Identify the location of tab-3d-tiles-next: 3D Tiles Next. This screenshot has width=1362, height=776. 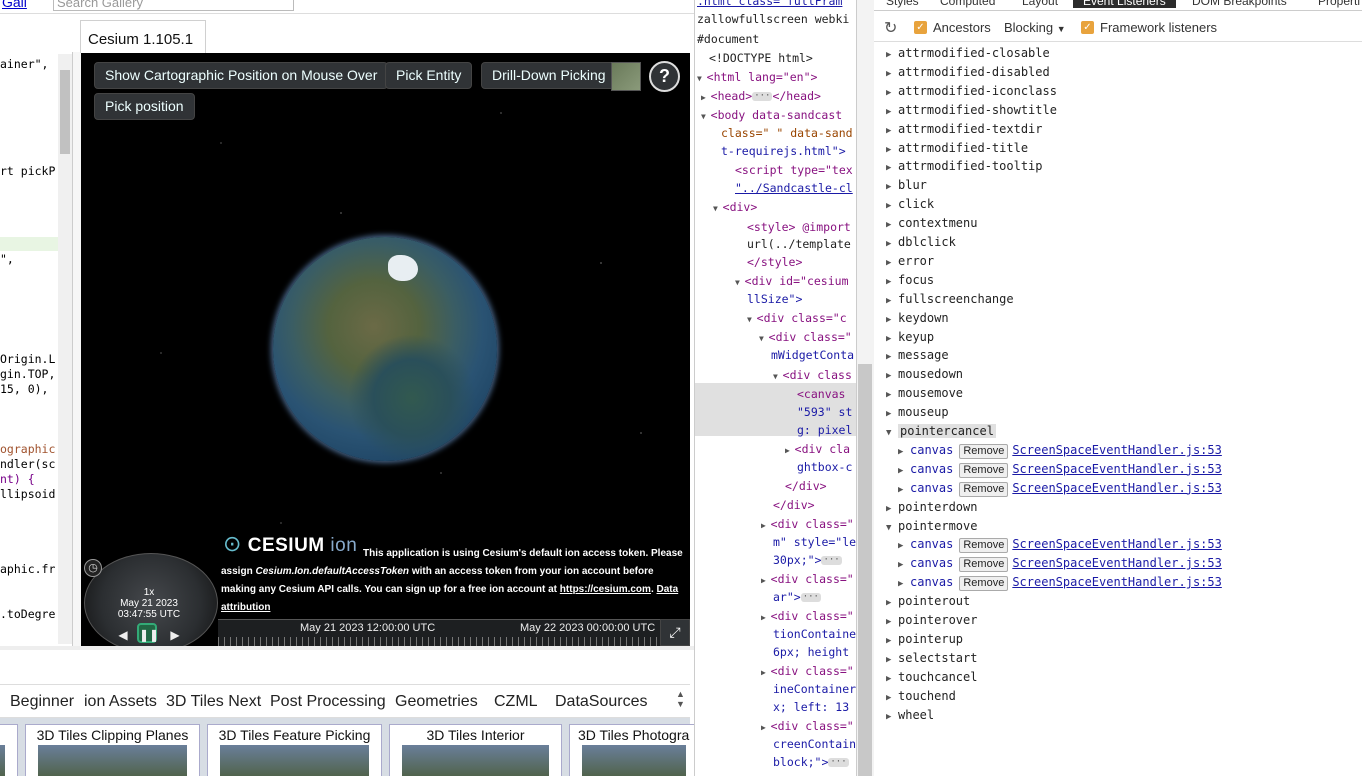
(213, 702).